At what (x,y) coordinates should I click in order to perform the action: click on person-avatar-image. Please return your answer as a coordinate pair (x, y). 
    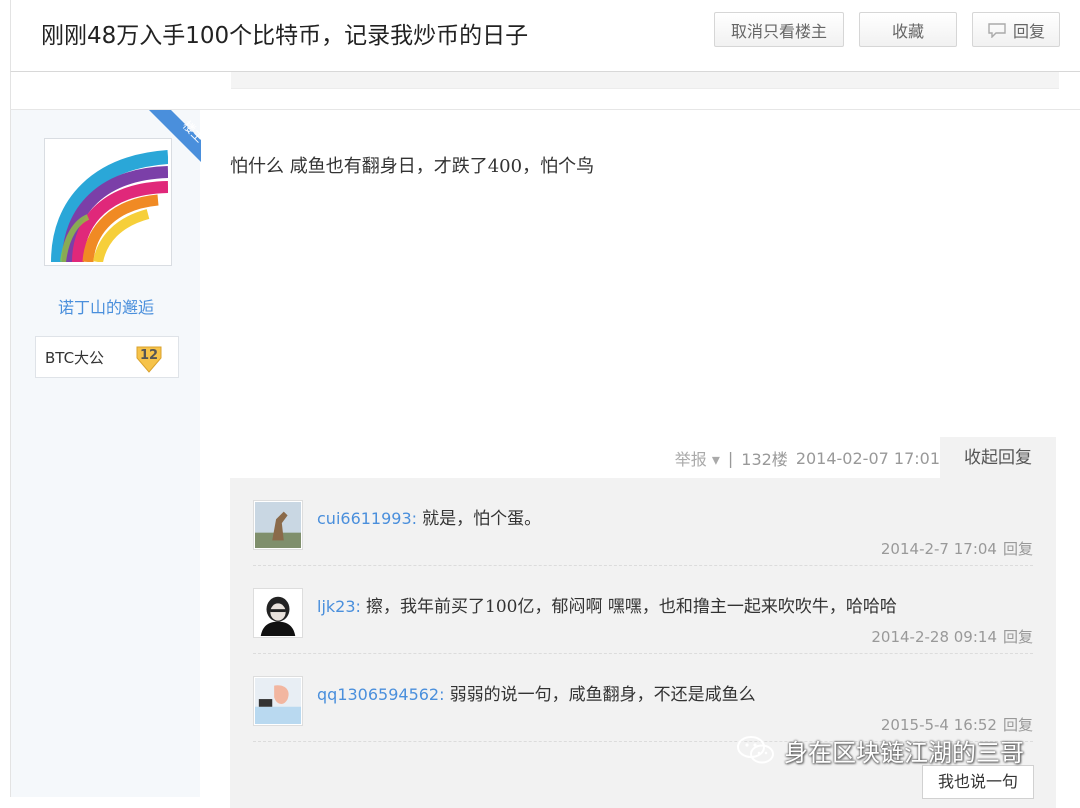
    Looking at the image, I should click on (278, 613).